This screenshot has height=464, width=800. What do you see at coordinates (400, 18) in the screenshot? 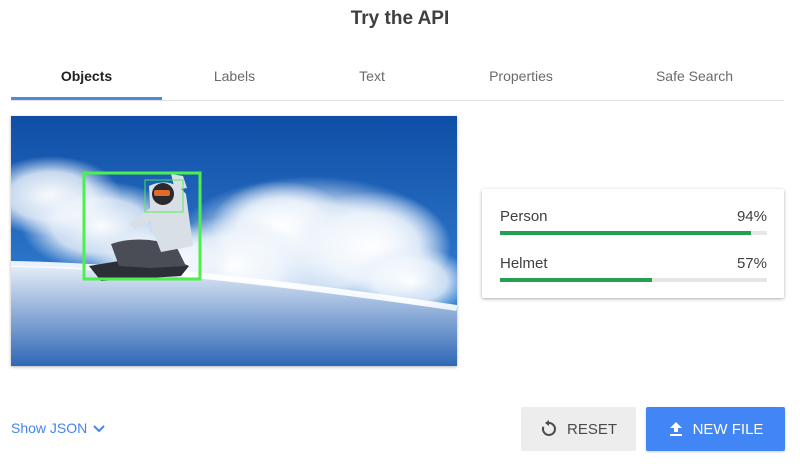
I see `page-title: Try the API` at bounding box center [400, 18].